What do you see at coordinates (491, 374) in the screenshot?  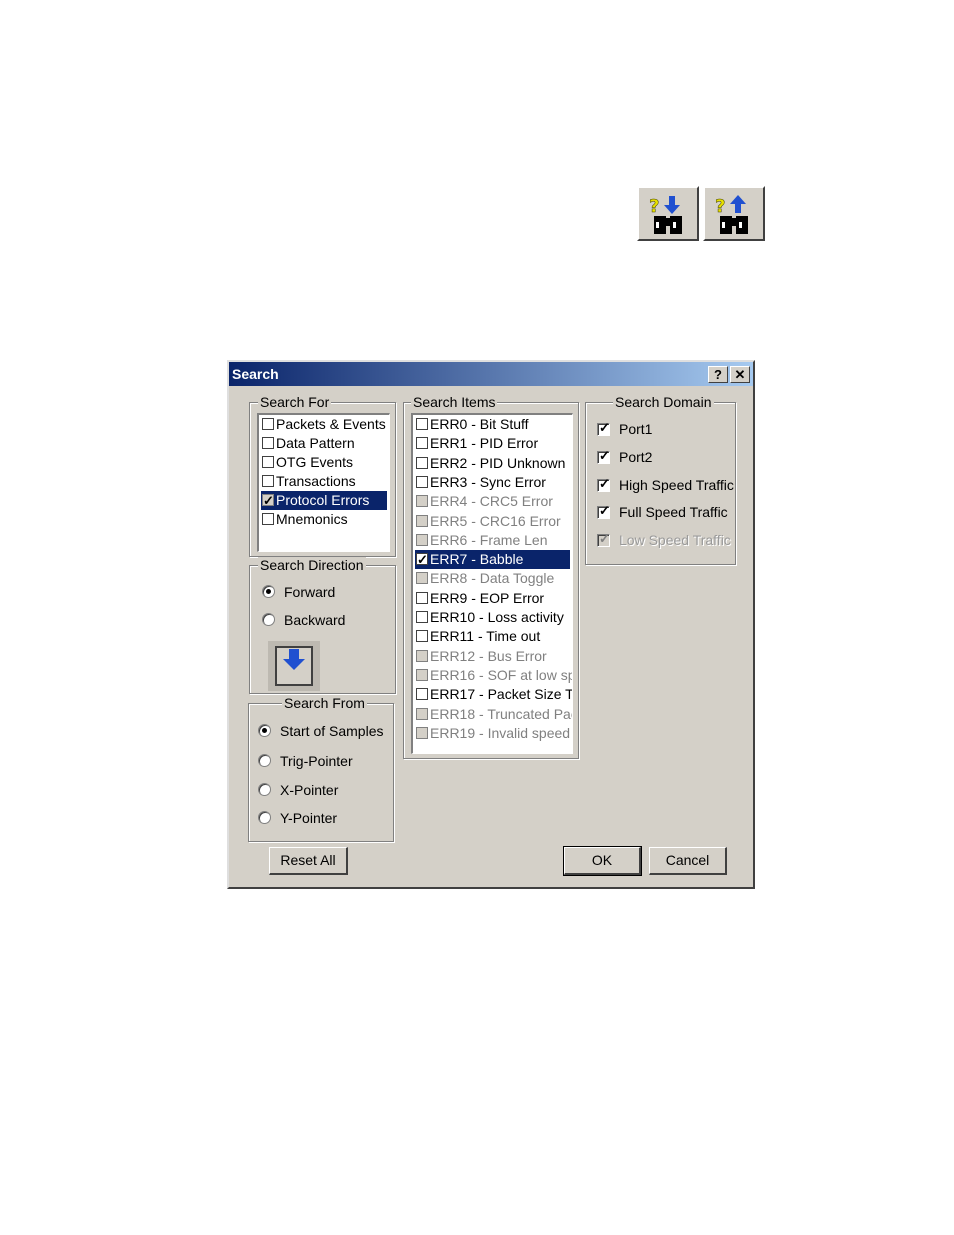 I see `title-bar: Search ? ✕` at bounding box center [491, 374].